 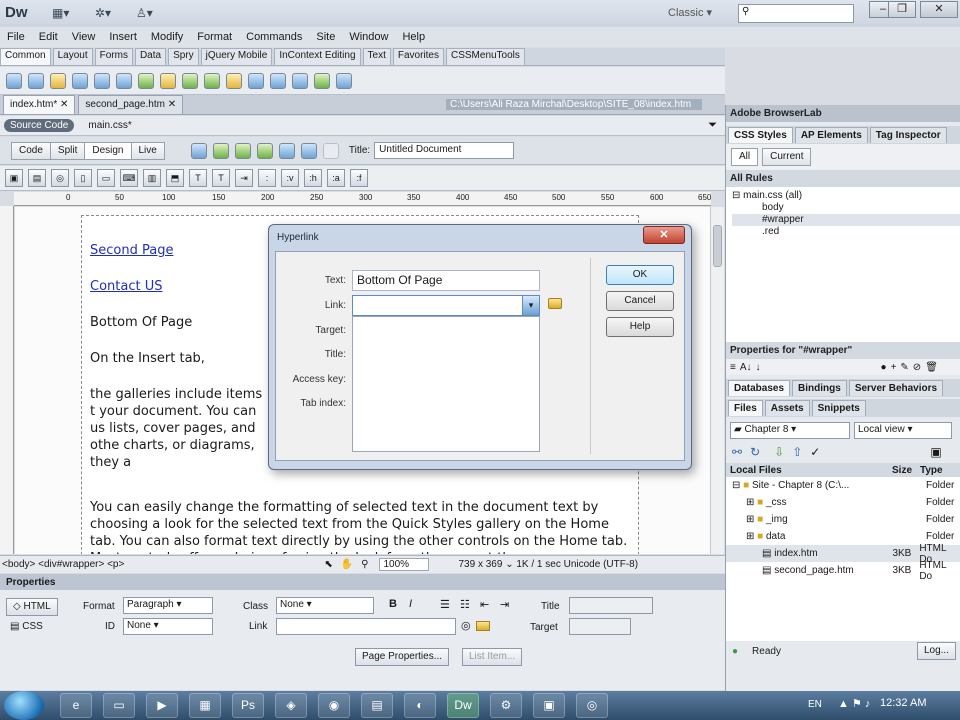 What do you see at coordinates (131, 104) in the screenshot?
I see `doc-tab-second-page: second_page.htm ✕` at bounding box center [131, 104].